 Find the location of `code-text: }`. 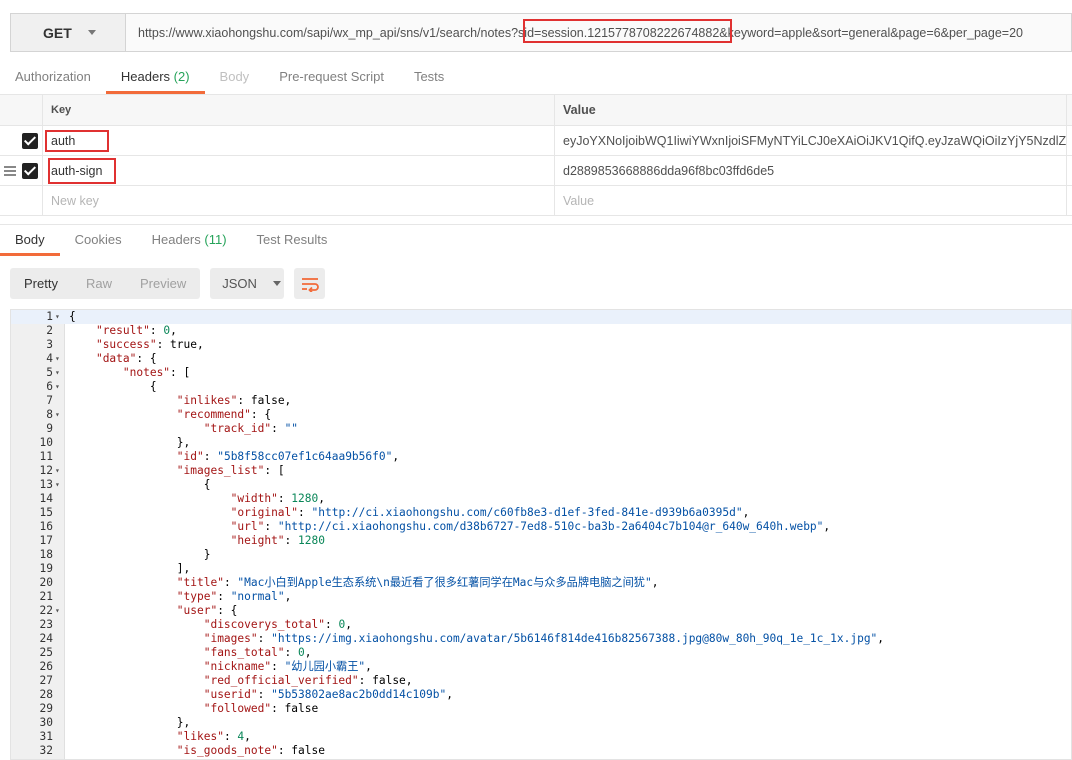

code-text: } is located at coordinates (140, 554).